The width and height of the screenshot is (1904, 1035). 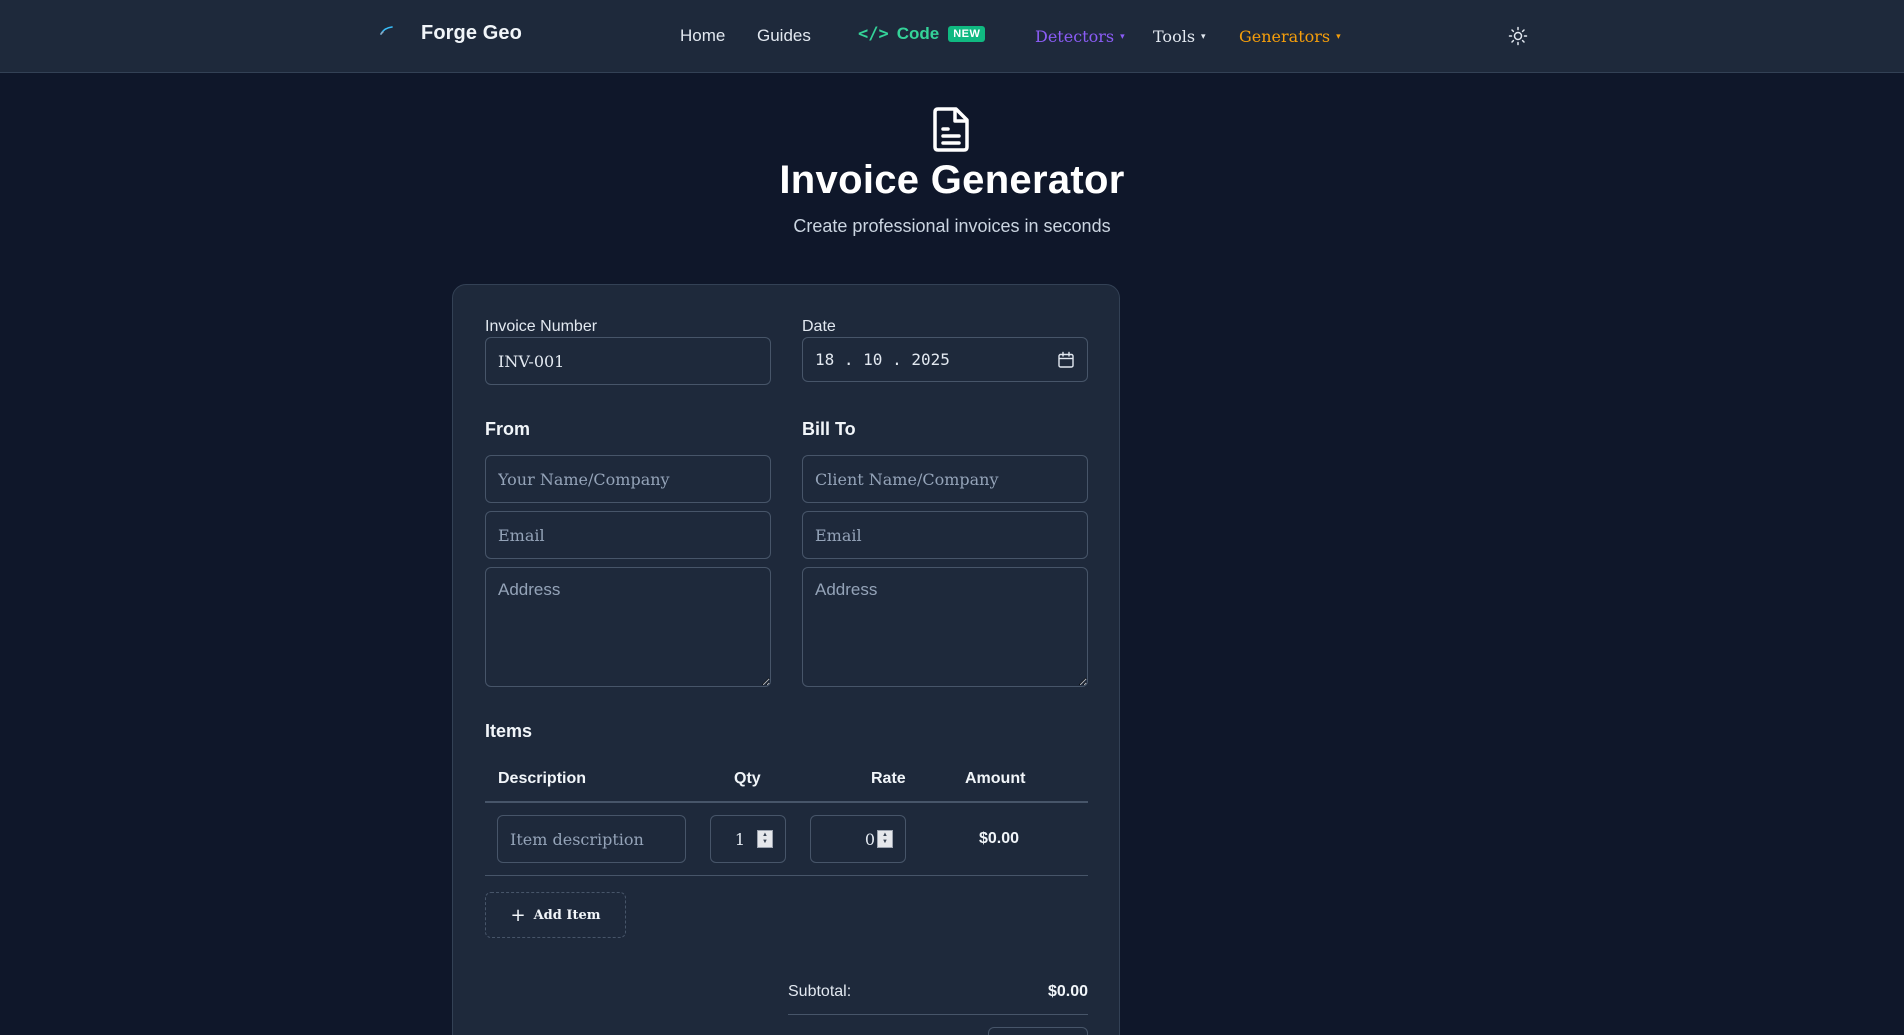 I want to click on item-rate-input: 0 ▲ ▼, so click(x=858, y=839).